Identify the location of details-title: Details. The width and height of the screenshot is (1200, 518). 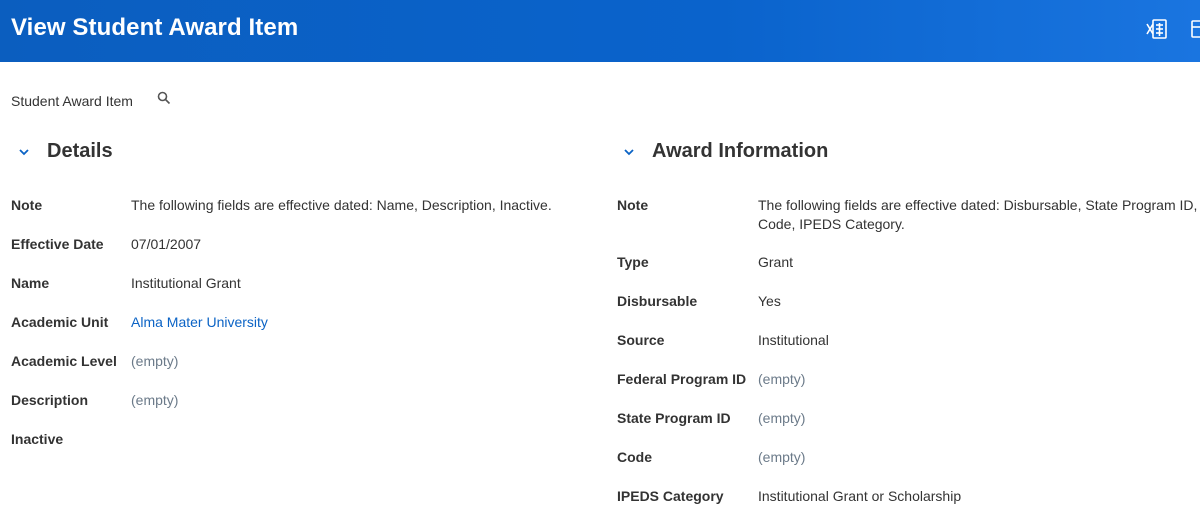
(80, 151).